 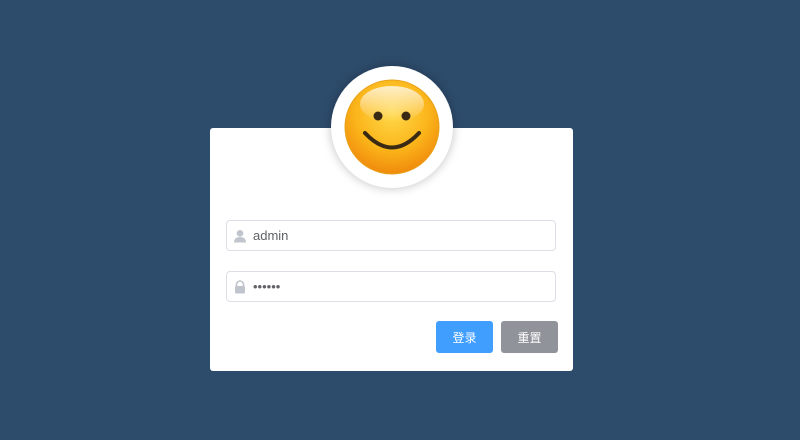 I want to click on smiley-face-icon, so click(x=392, y=127).